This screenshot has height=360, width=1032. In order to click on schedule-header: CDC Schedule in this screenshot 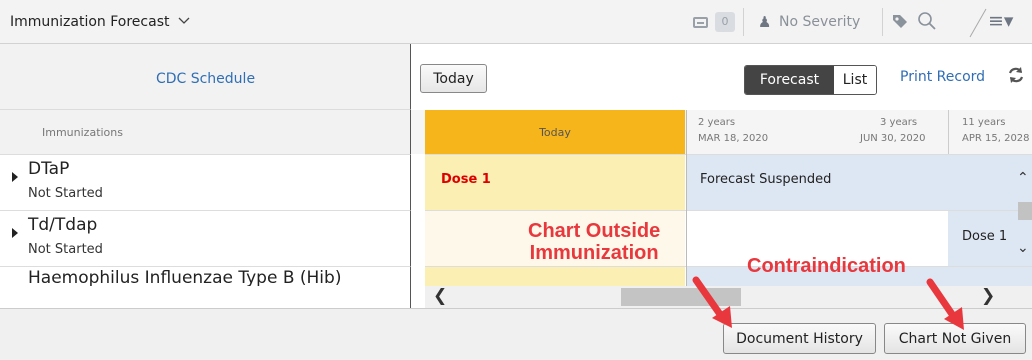, I will do `click(205, 77)`.